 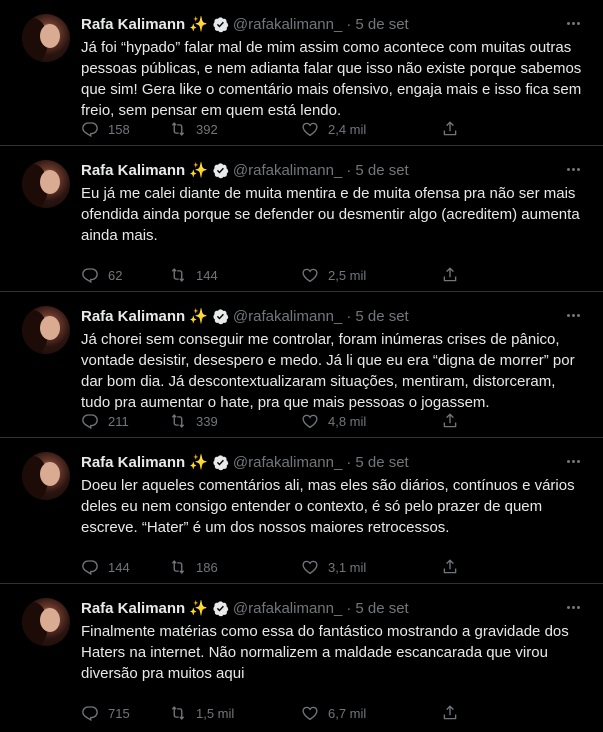 I want to click on reply-button: 144, so click(x=125, y=567).